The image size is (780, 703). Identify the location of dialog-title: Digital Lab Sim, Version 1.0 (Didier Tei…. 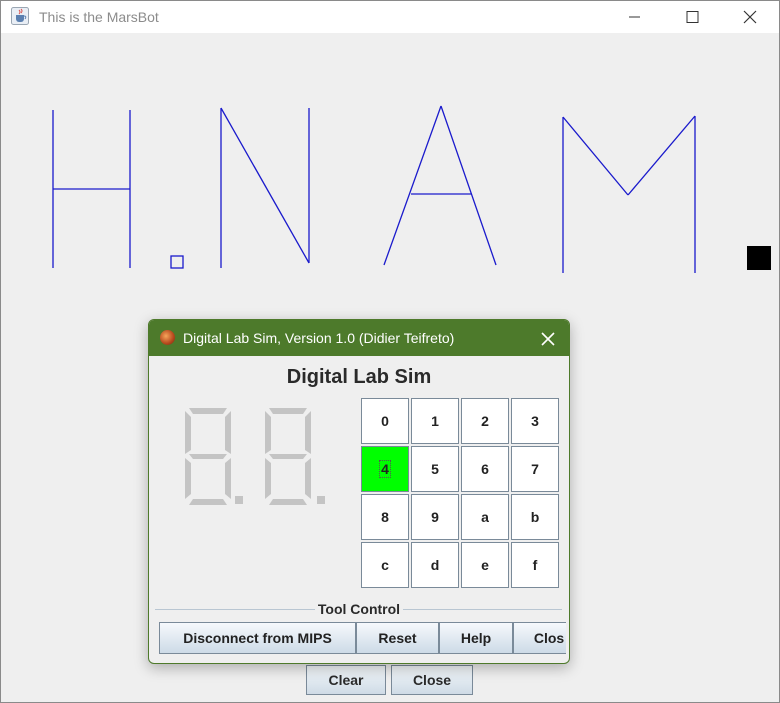
(319, 338).